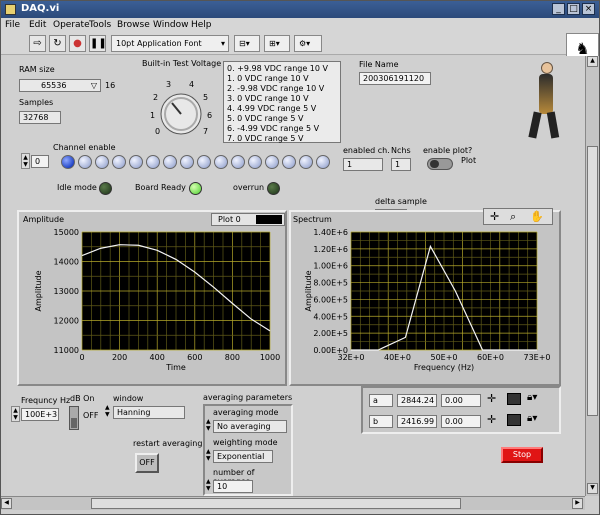 The width and height of the screenshot is (600, 515). Describe the element at coordinates (37, 25) in the screenshot. I see `menu-edit: Edit` at that location.